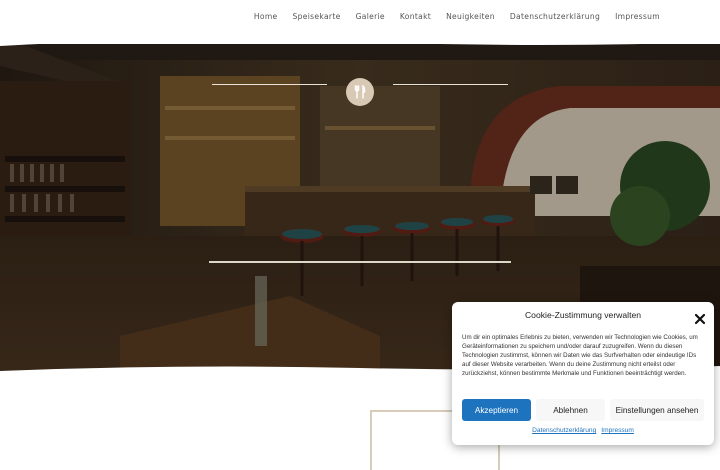 This screenshot has width=720, height=470. Describe the element at coordinates (583, 315) in the screenshot. I see `cookie-dialog-title: Cookie-Zustimmung verwalten` at that location.